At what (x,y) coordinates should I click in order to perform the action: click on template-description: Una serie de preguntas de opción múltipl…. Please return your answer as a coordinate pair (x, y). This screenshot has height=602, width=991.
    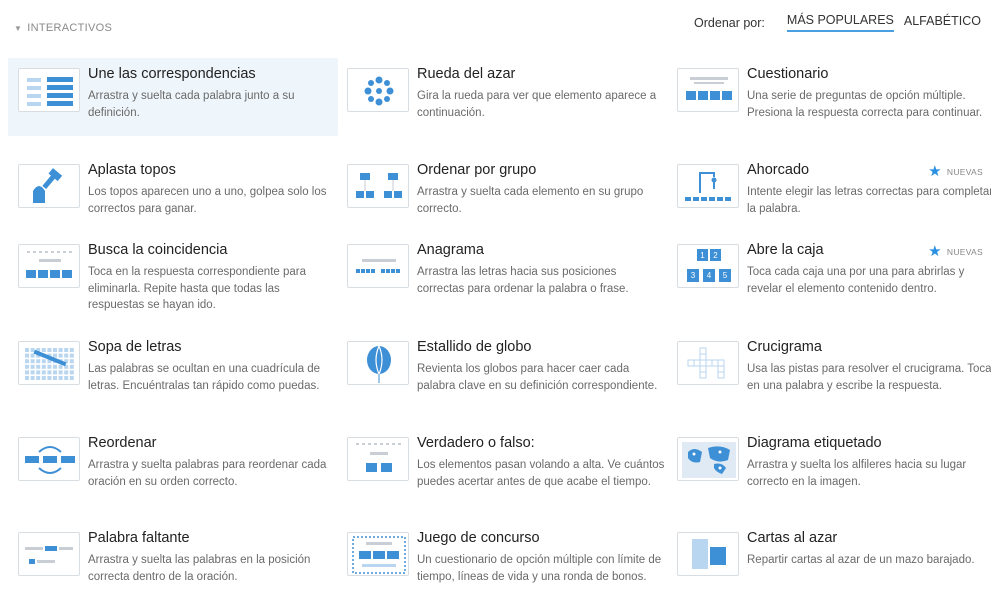
    Looking at the image, I should click on (865, 104).